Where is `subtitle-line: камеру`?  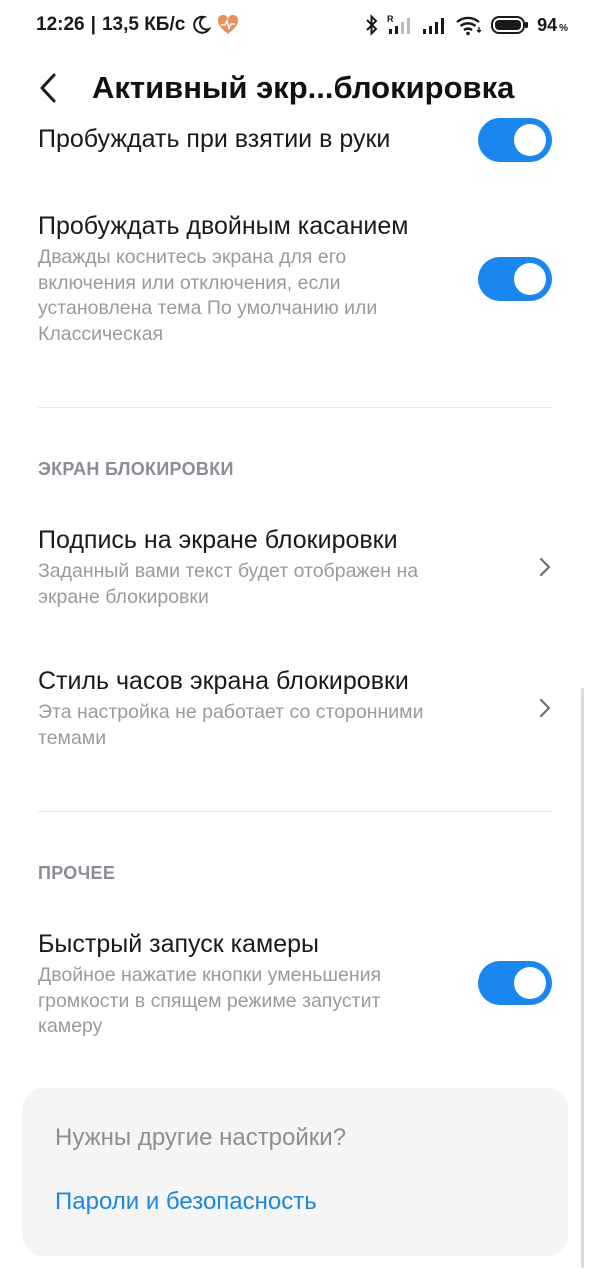 subtitle-line: камеру is located at coordinates (70, 1026).